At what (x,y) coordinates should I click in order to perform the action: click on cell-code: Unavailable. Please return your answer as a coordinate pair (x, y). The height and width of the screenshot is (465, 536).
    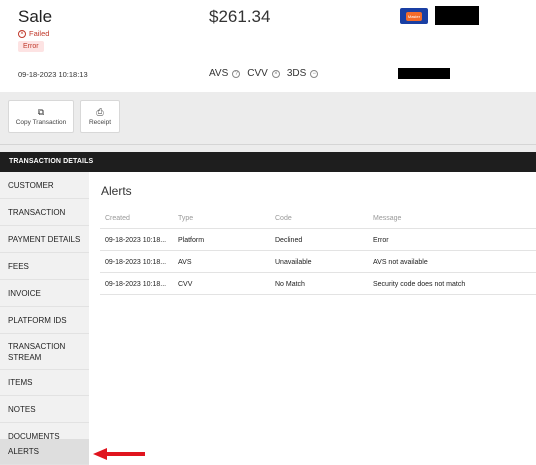
    Looking at the image, I should click on (293, 262).